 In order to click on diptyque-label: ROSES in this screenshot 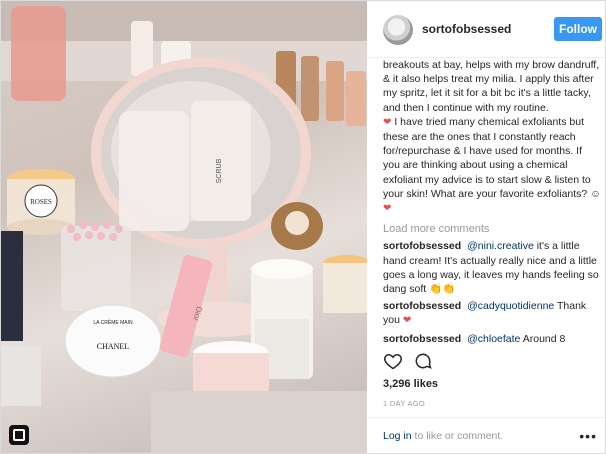, I will do `click(41, 202)`.